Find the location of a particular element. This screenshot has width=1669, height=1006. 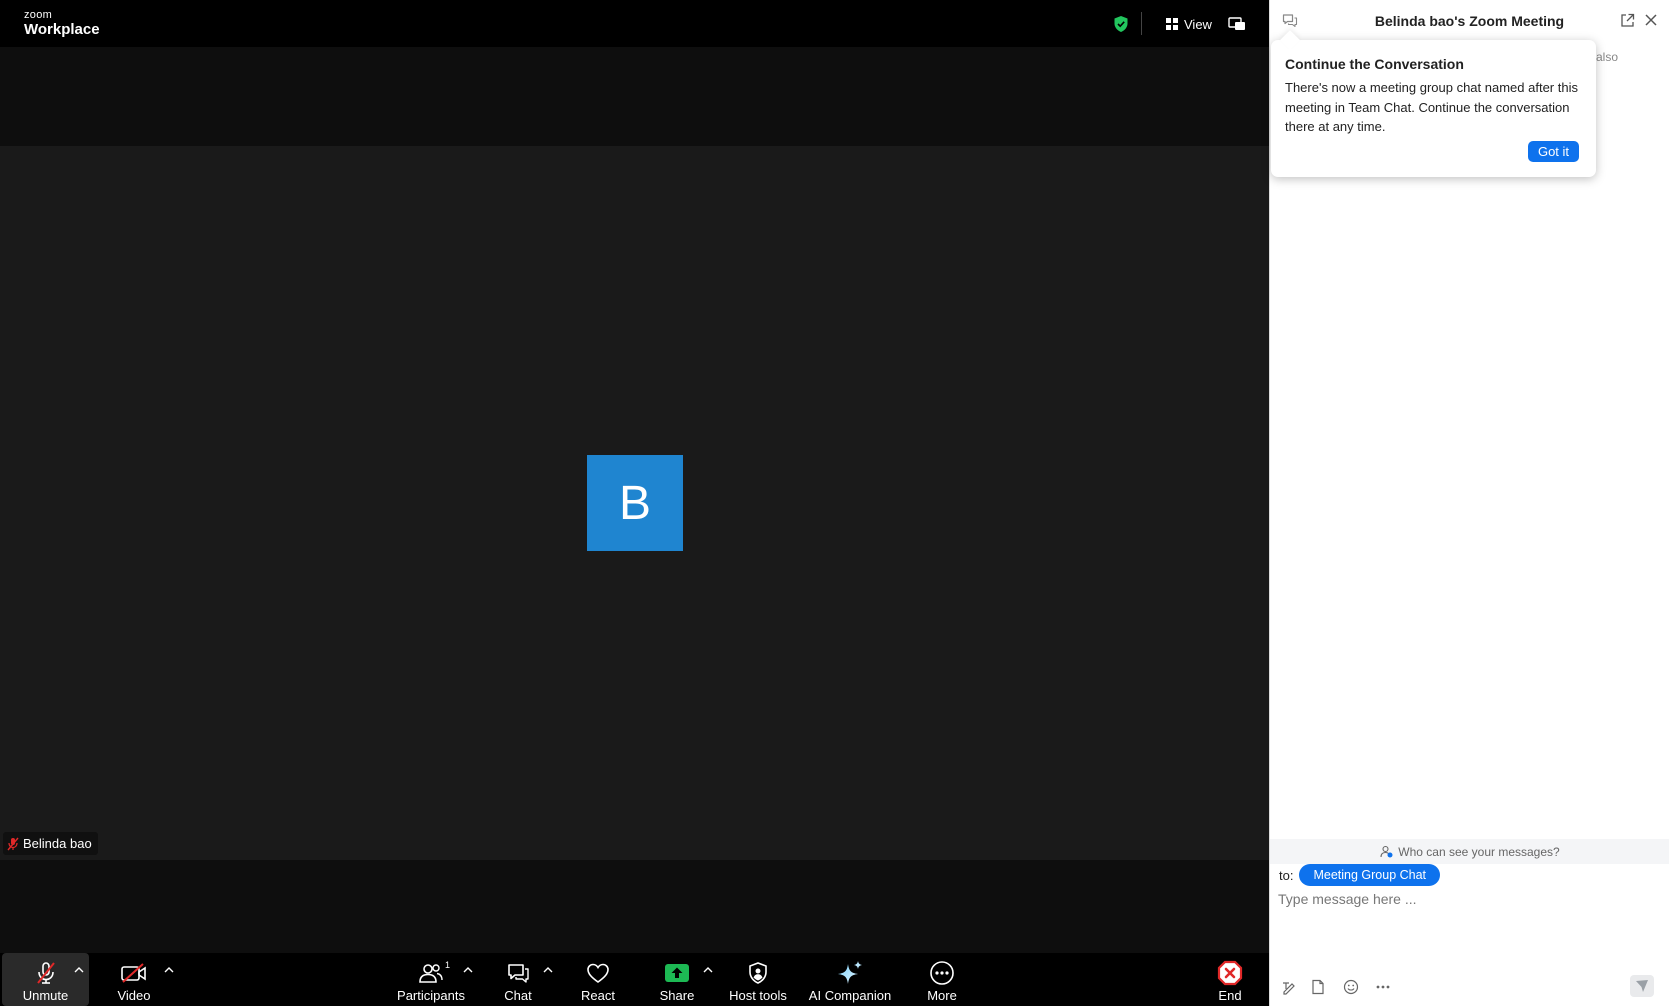

view-button: View is located at coordinates (1189, 24).